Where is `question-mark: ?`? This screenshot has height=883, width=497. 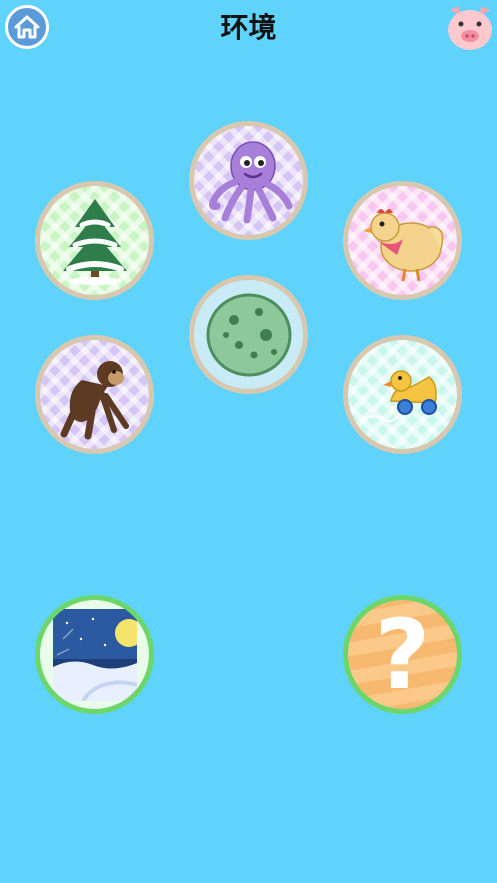
question-mark: ? is located at coordinates (402, 654).